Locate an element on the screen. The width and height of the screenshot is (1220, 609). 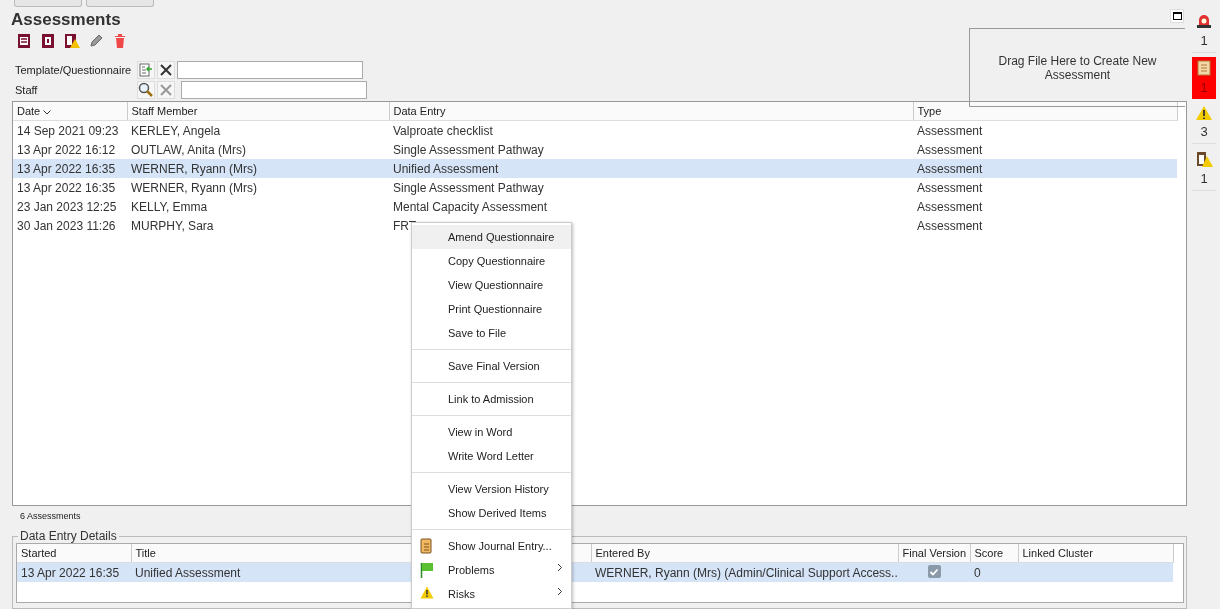
table-cell: WERNER, Ryann (Mrs) (Admin/Clinical Support Access.. is located at coordinates (744, 572).